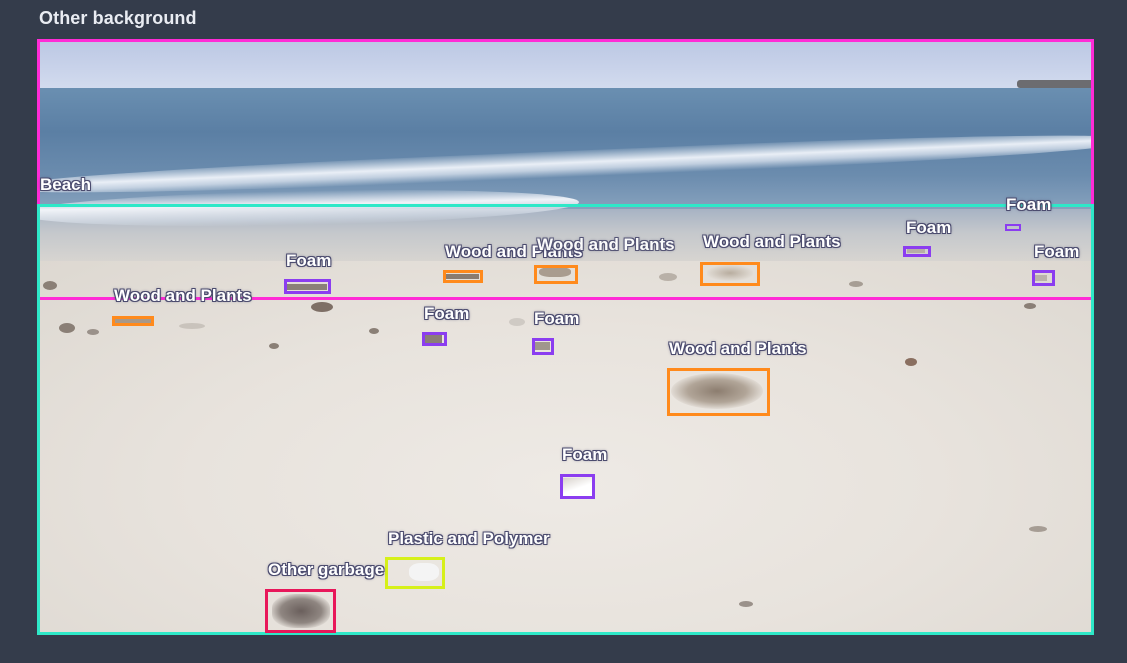  What do you see at coordinates (326, 569) in the screenshot?
I see `other-garbage-label: Other garbage` at bounding box center [326, 569].